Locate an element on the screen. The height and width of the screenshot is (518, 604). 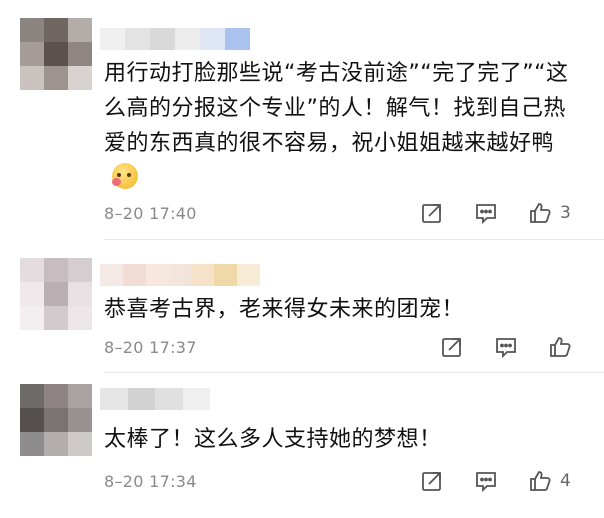
comment-actions: 4 is located at coordinates (495, 481).